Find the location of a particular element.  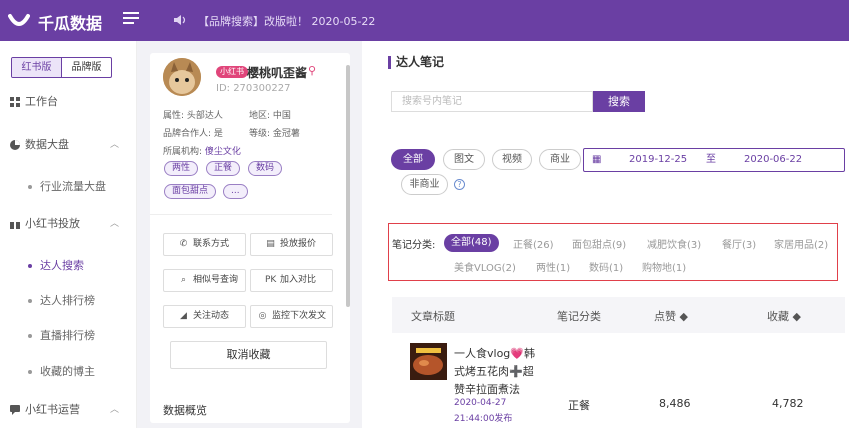

logo-icon is located at coordinates (19, 20).